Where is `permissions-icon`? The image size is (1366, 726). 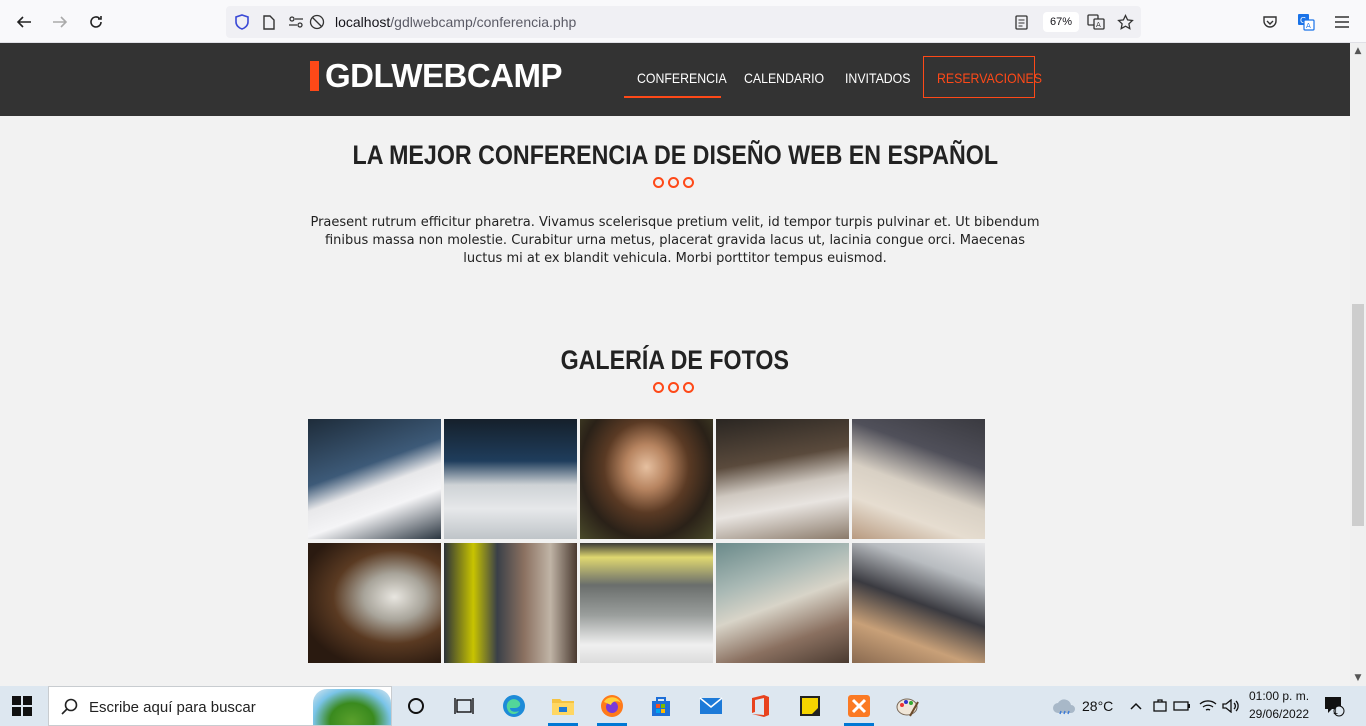 permissions-icon is located at coordinates (296, 22).